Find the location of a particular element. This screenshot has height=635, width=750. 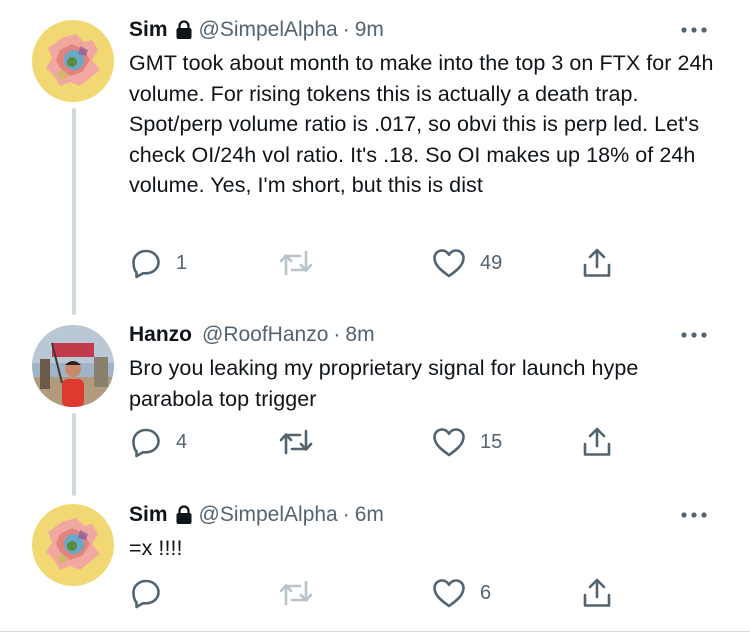

tweet-header: Sim @SimpelAlpha · 6m is located at coordinates (424, 515).